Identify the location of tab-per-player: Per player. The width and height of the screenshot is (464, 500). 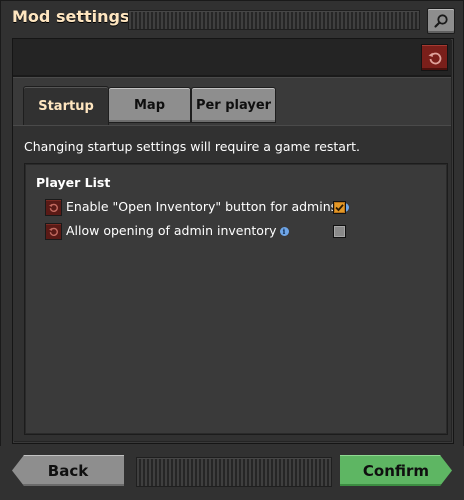
(233, 105).